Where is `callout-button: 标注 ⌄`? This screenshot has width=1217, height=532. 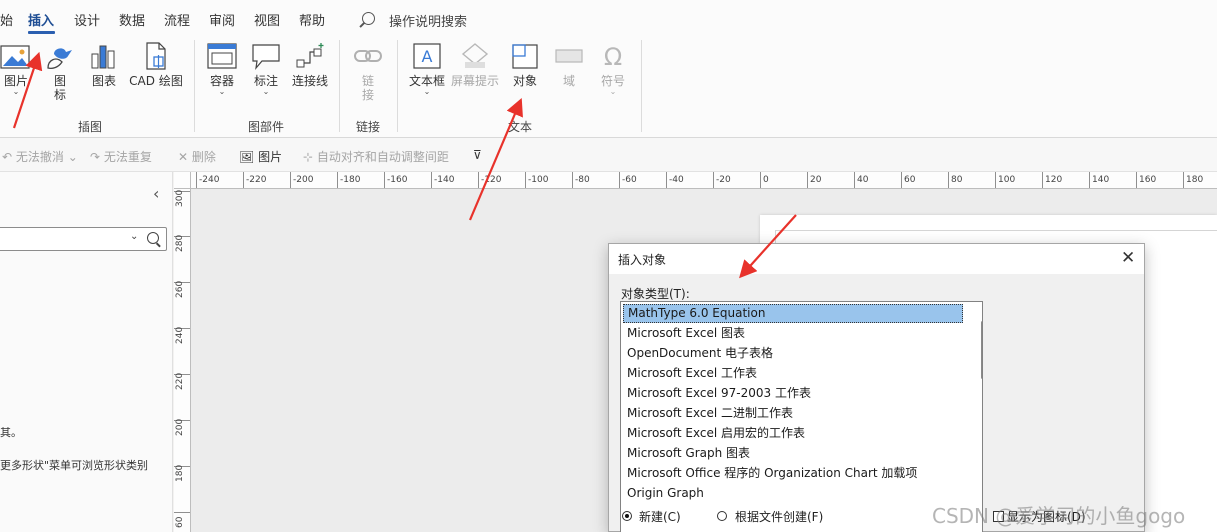
callout-button: 标注 ⌄ is located at coordinates (266, 69).